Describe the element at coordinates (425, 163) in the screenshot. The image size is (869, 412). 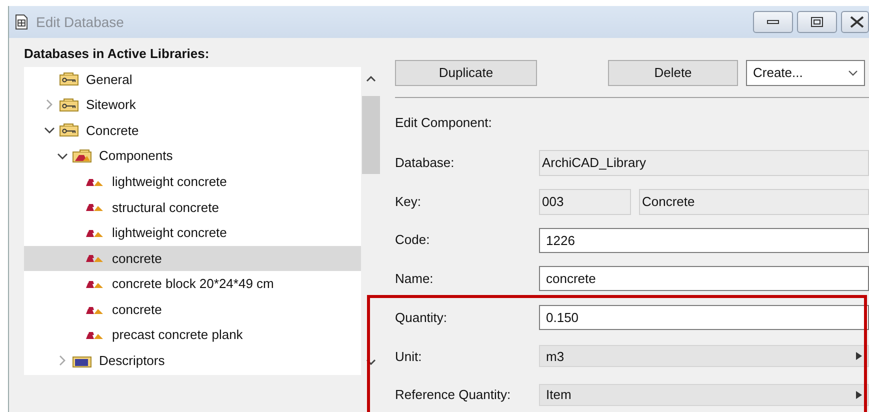
I see `field-label: Database:` at that location.